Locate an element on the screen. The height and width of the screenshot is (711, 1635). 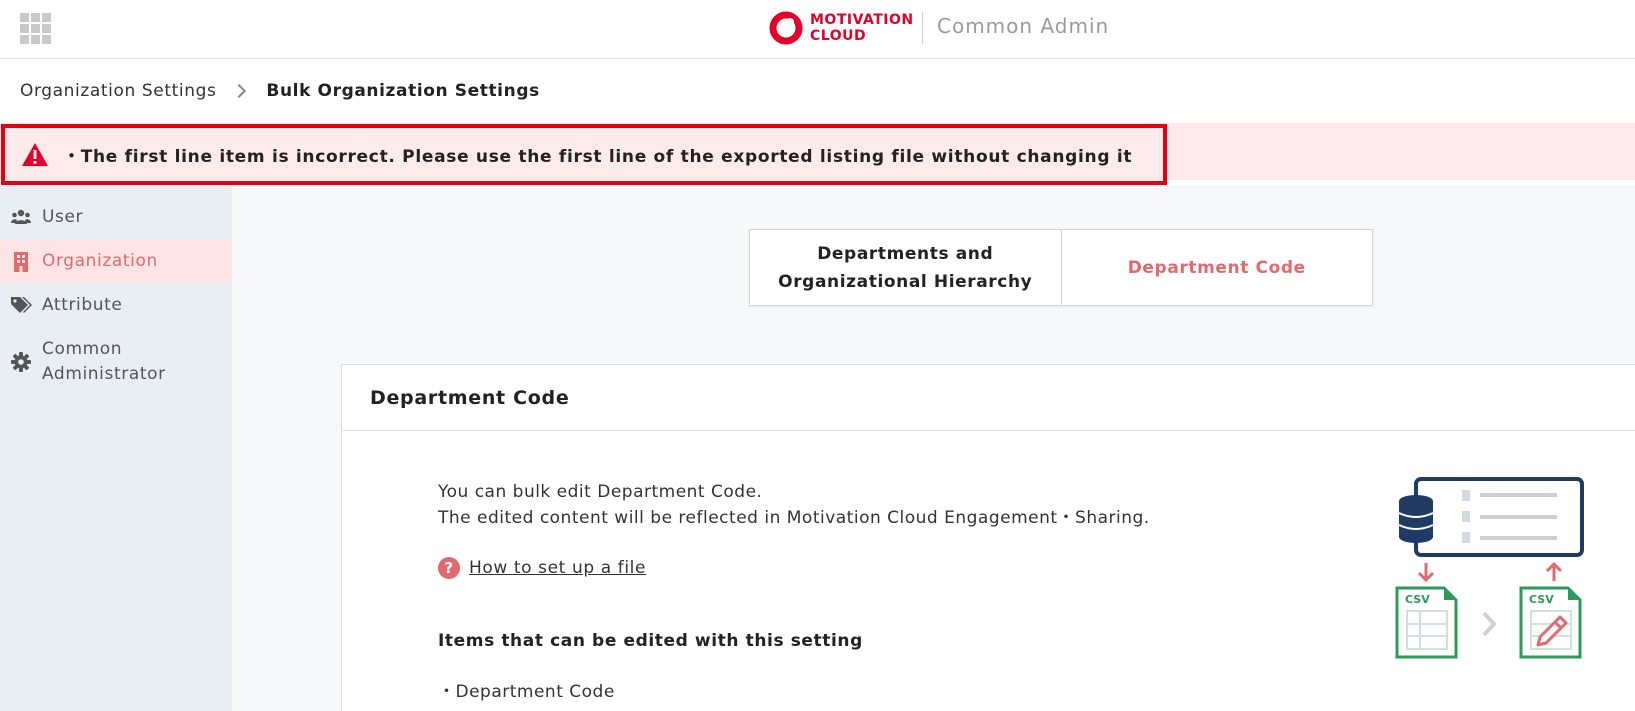
how-to-setup-link: ? How to set up a file is located at coordinates (542, 568).